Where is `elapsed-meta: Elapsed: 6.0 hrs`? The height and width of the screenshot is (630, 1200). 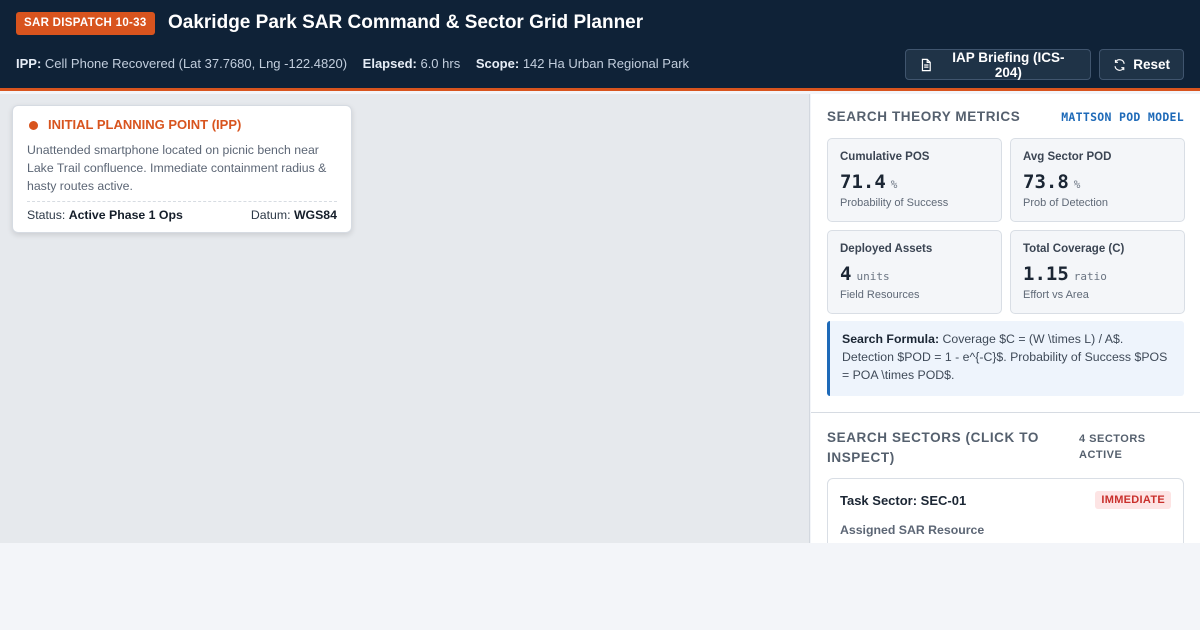 elapsed-meta: Elapsed: 6.0 hrs is located at coordinates (412, 63).